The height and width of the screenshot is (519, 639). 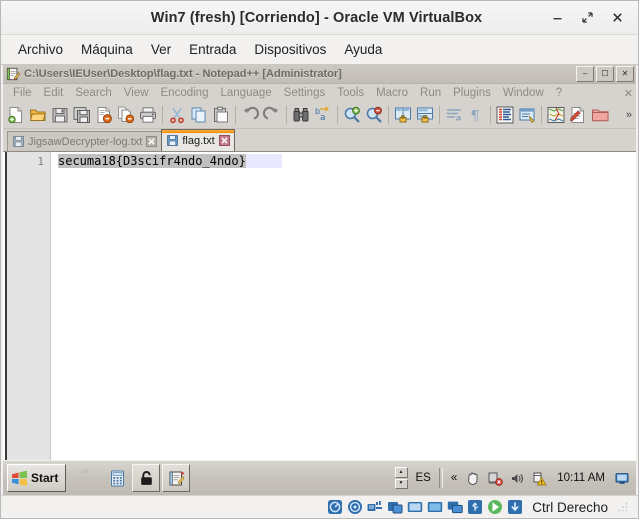 What do you see at coordinates (40, 49) in the screenshot?
I see `vbox-menu-archivo: Archivo` at bounding box center [40, 49].